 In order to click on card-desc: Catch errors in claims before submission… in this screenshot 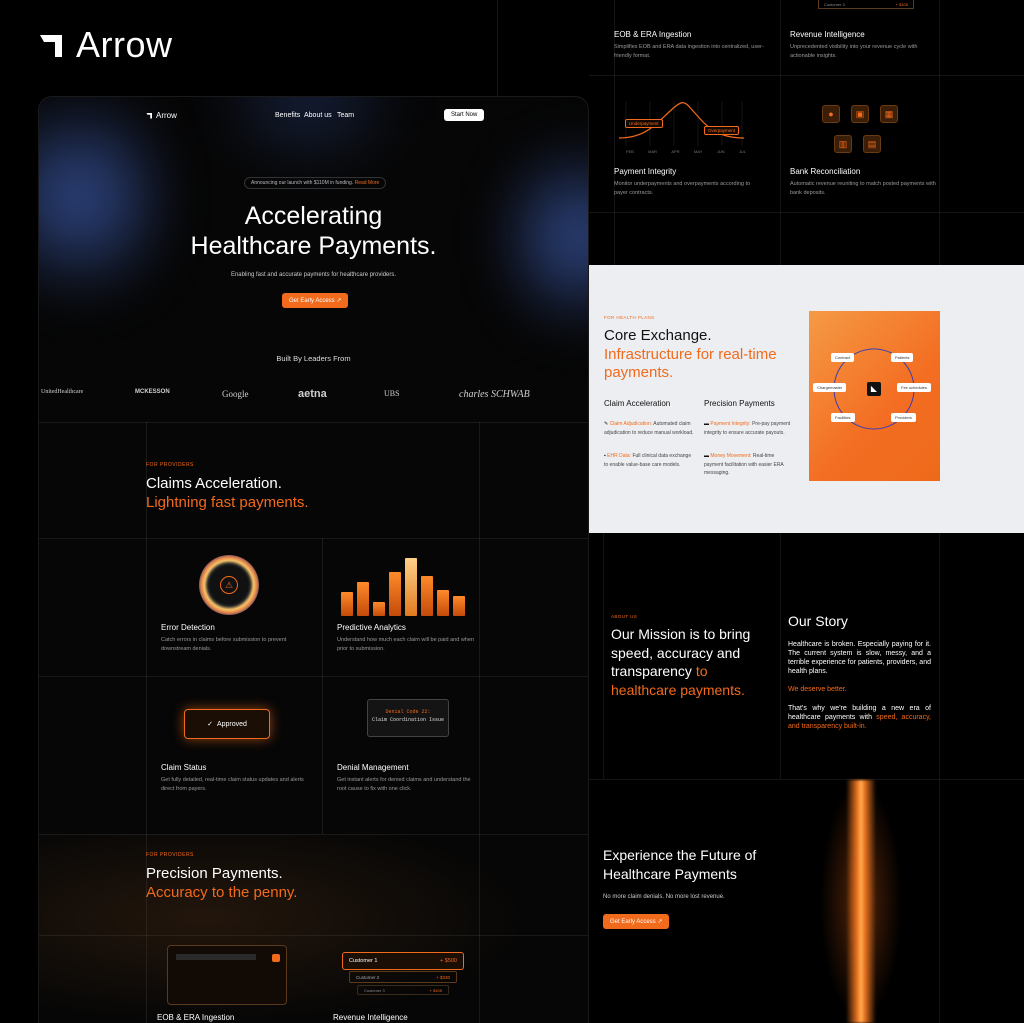, I will do `click(224, 644)`.